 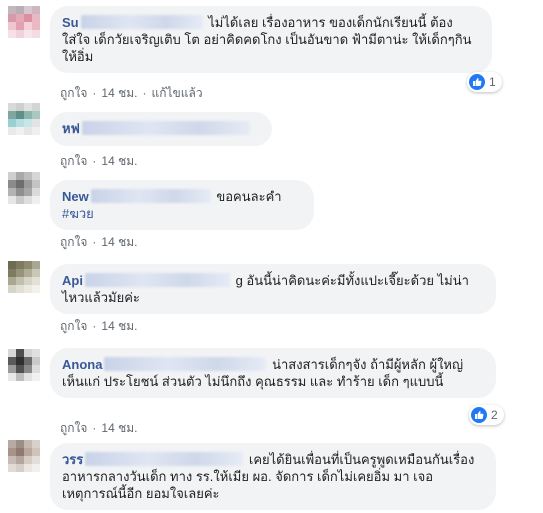 I want to click on comment-author: วรร, so click(x=72, y=459).